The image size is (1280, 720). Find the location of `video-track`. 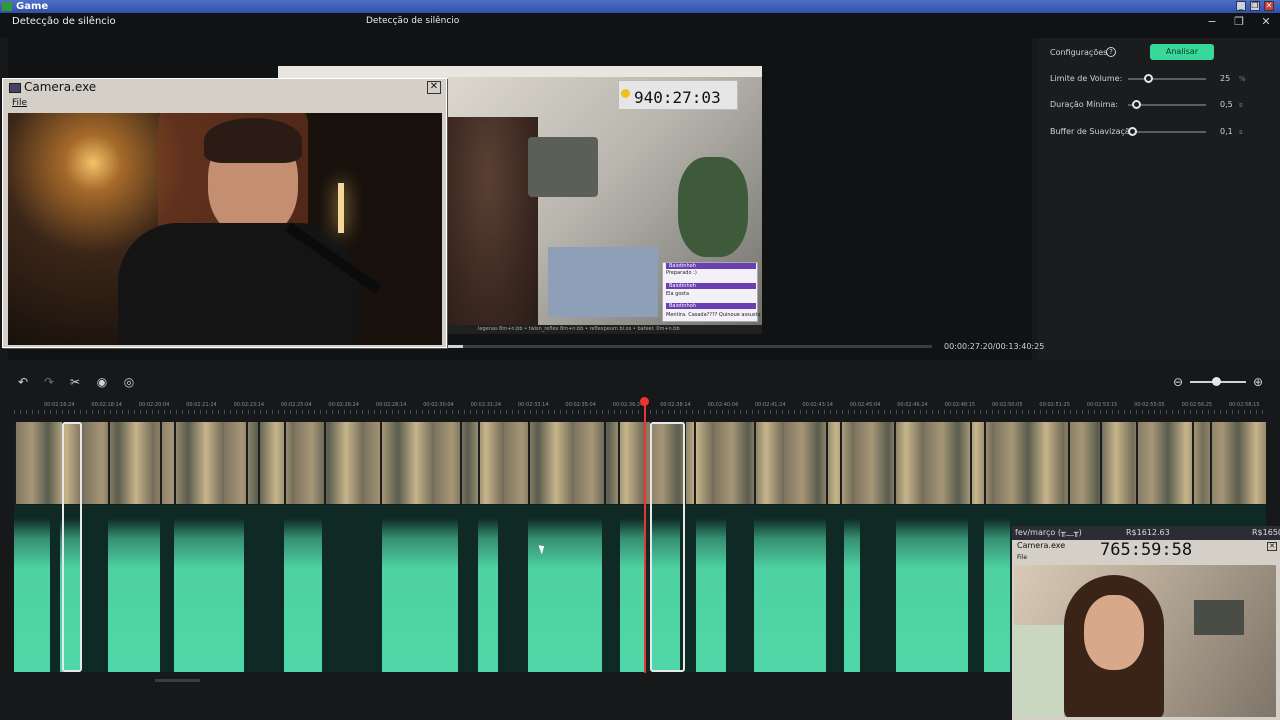

video-track is located at coordinates (640, 463).